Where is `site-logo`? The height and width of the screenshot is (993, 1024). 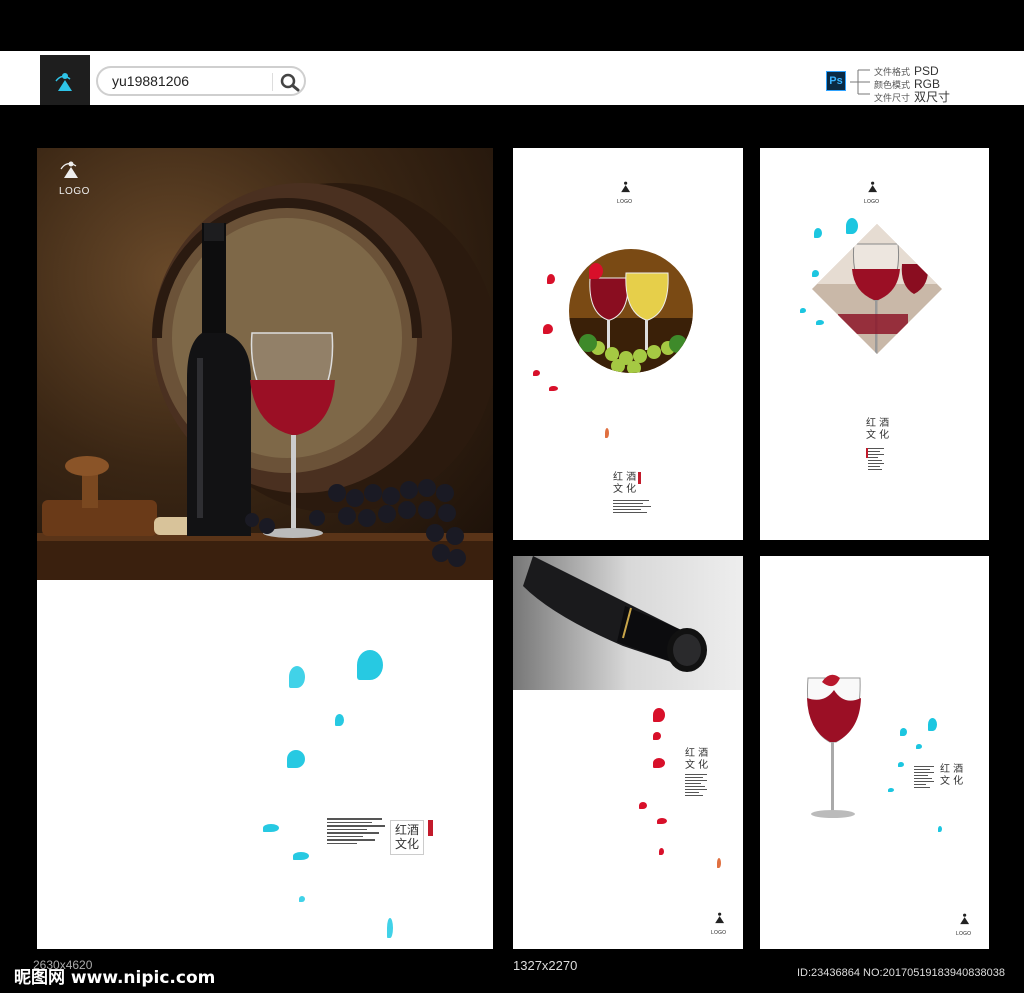 site-logo is located at coordinates (65, 80).